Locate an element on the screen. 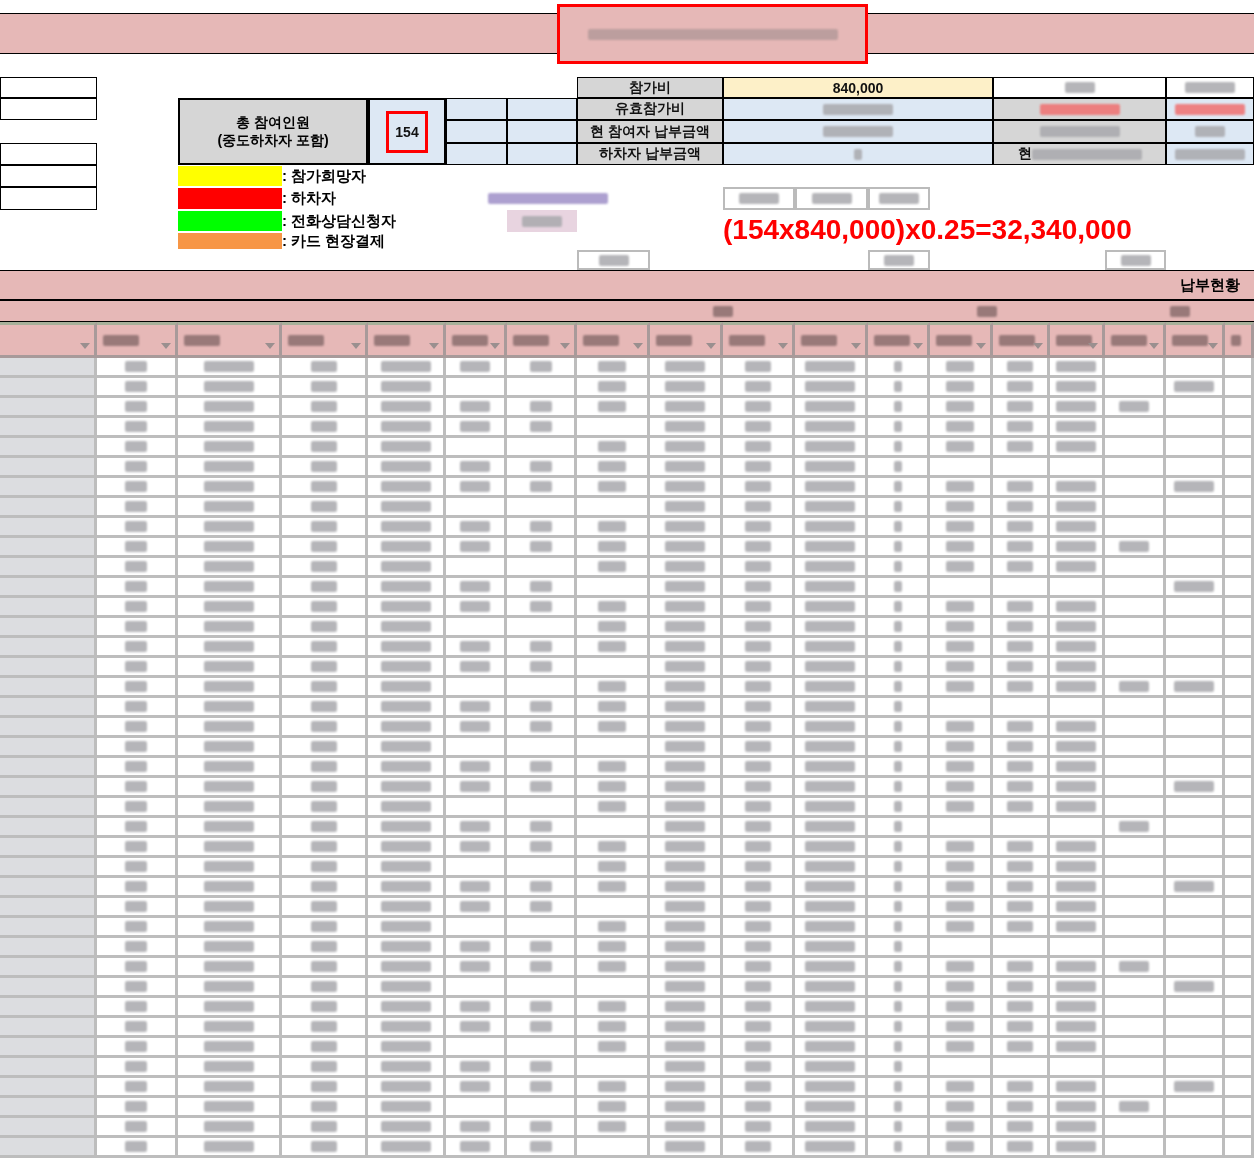 The image size is (1254, 1160). legend-label: : 참가희망자 is located at coordinates (325, 175).